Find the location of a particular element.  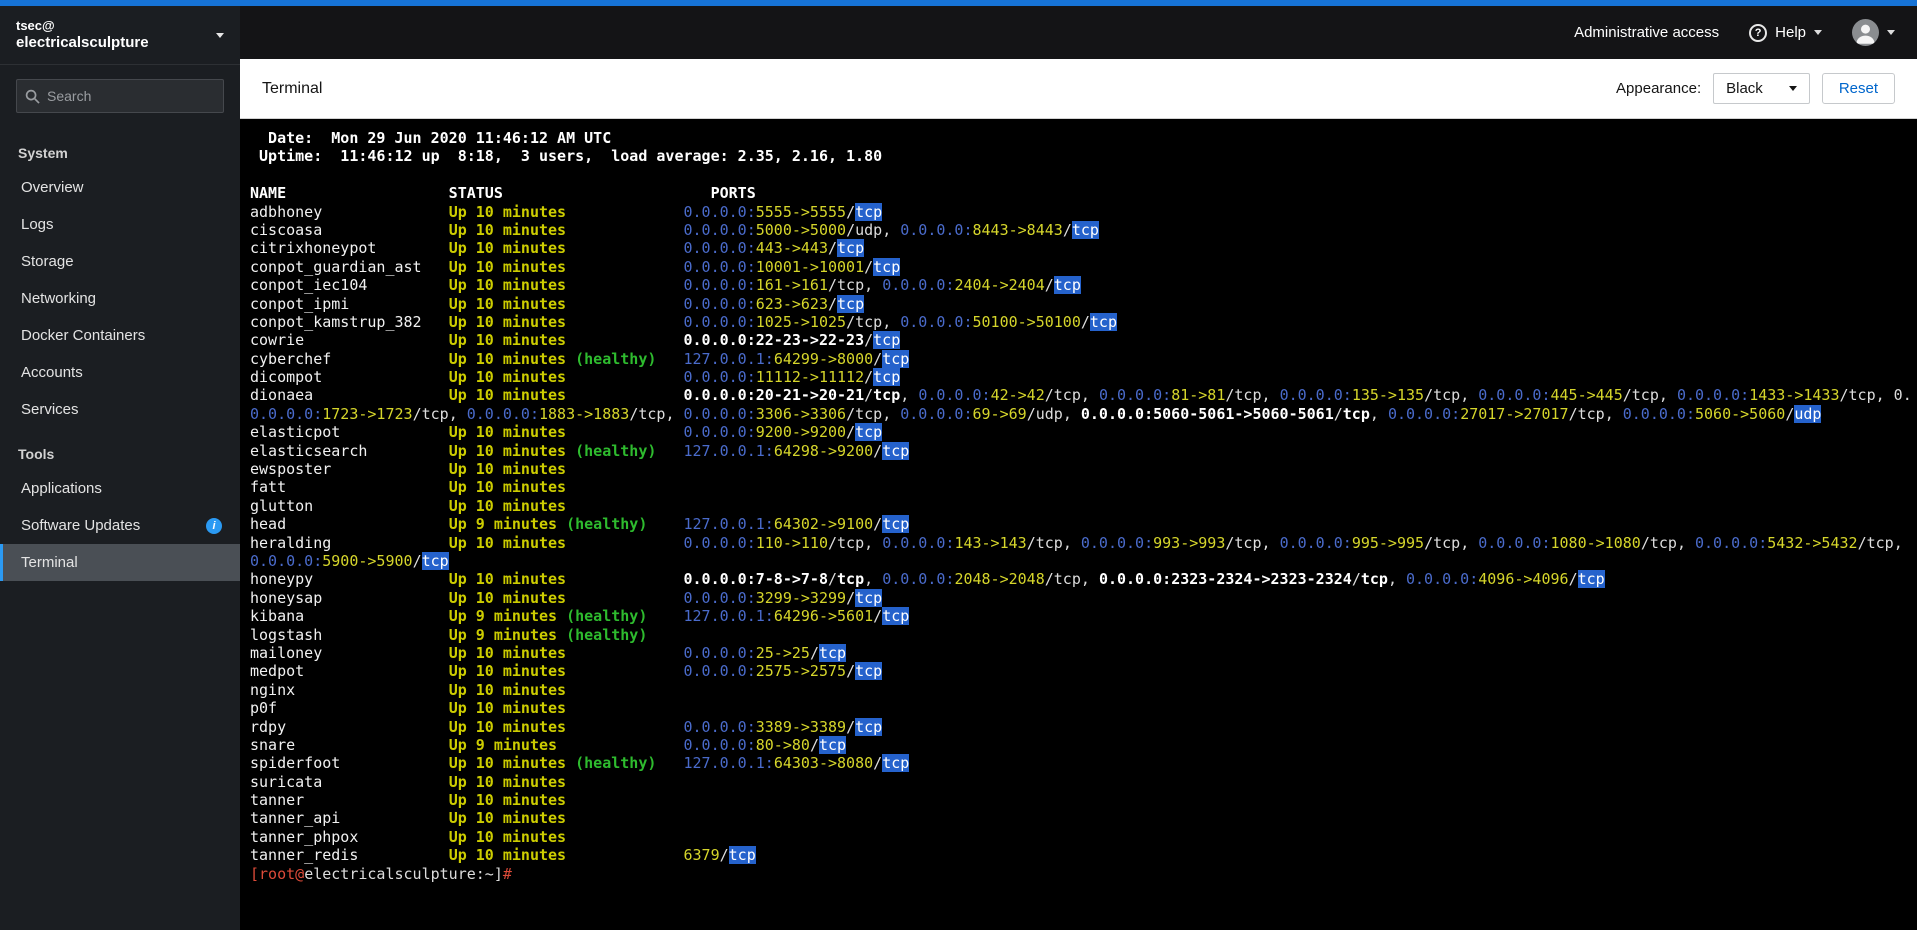

nav-item-label: Accounts is located at coordinates (52, 372).